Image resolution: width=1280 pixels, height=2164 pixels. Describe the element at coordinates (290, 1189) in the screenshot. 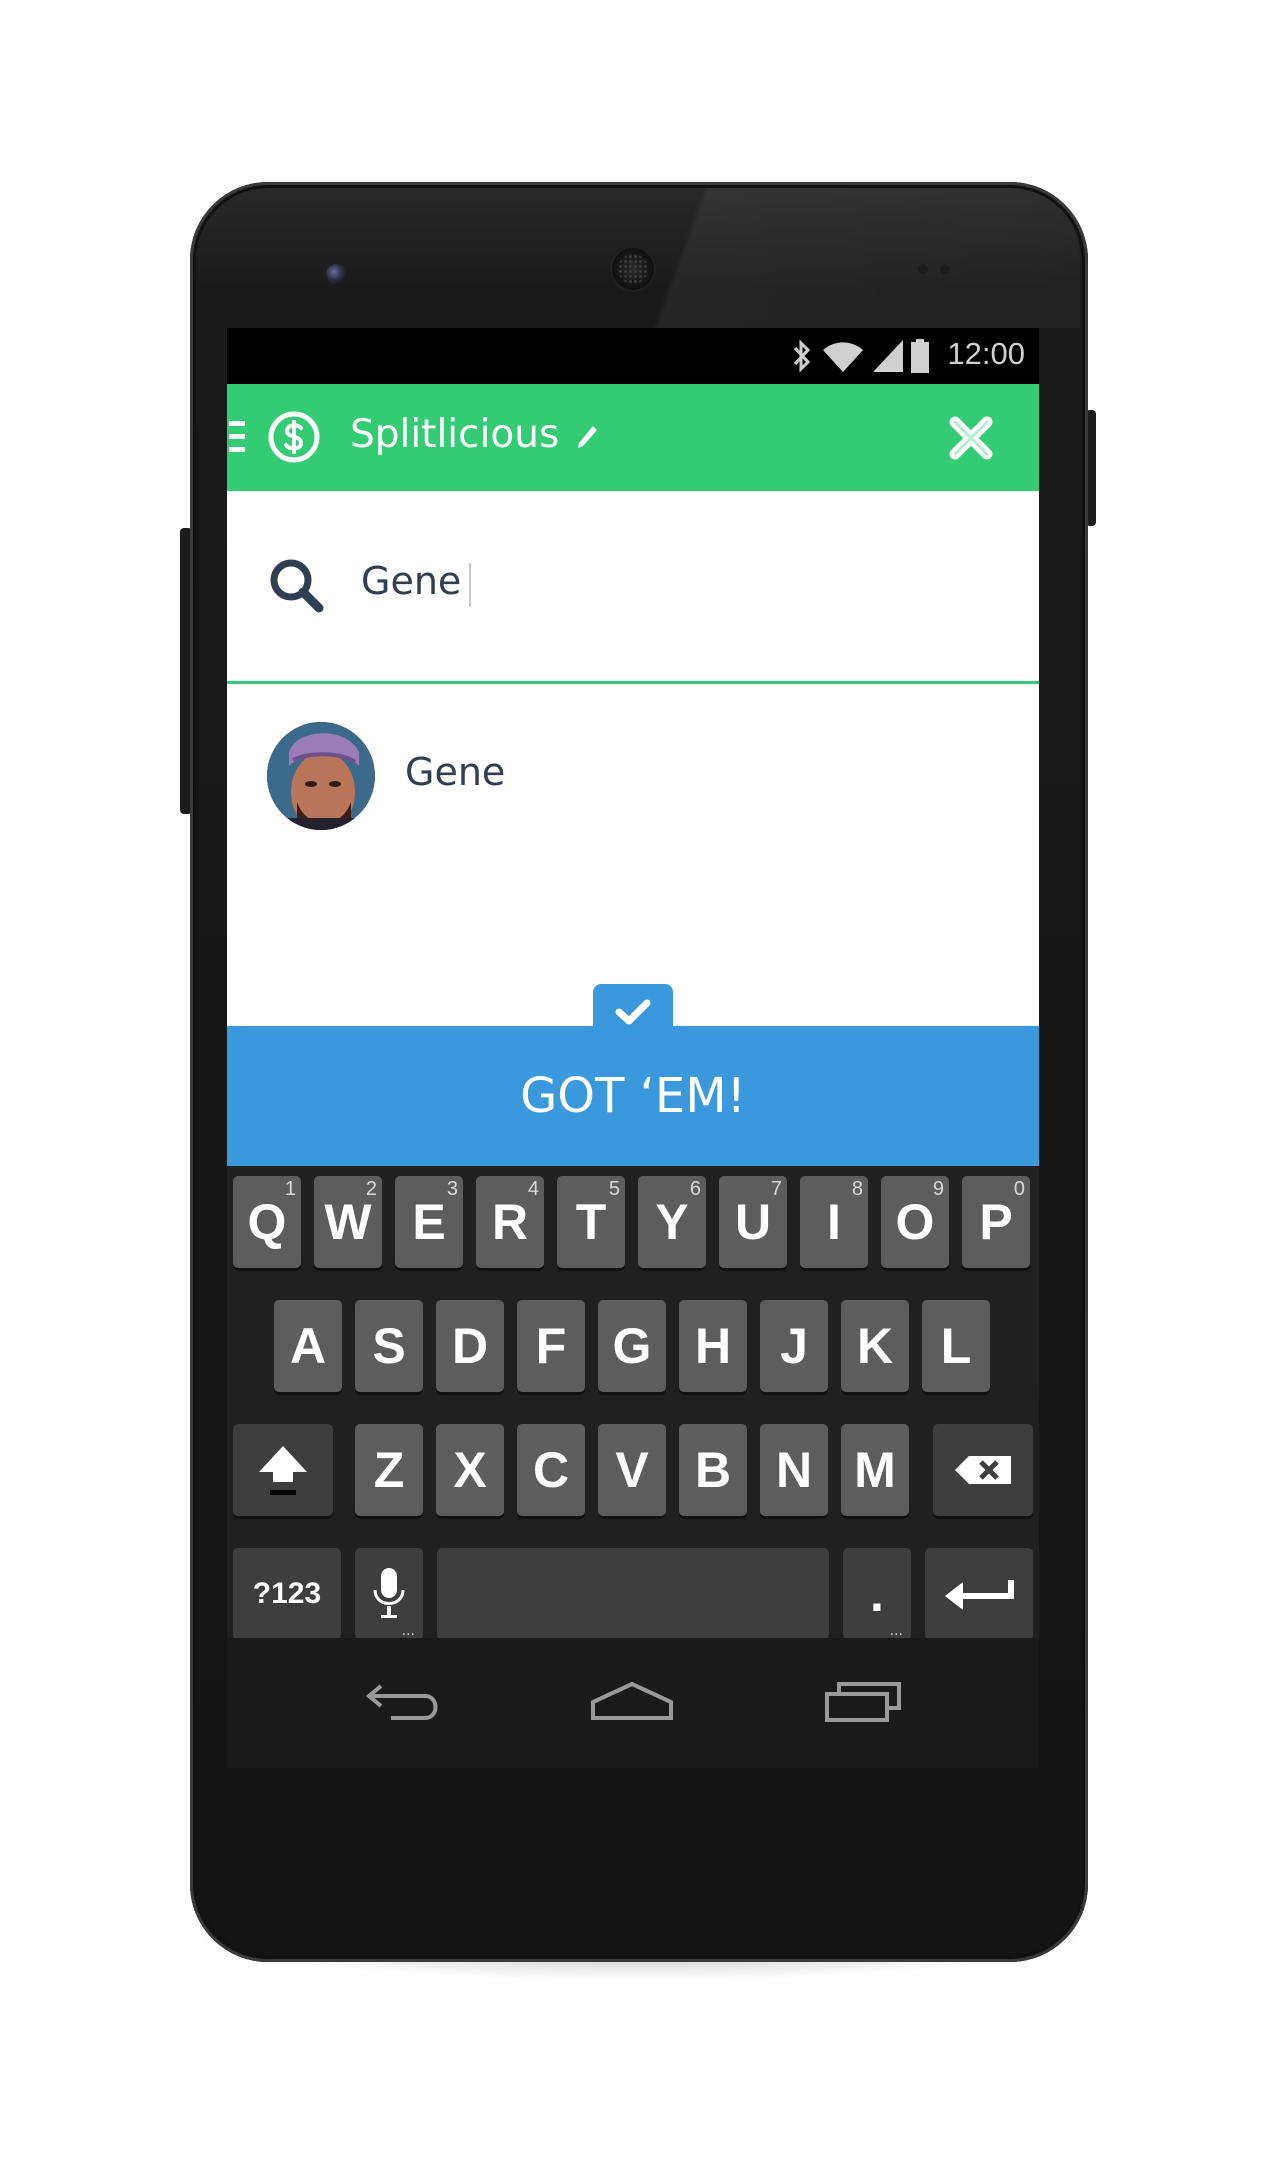

I see `key-hint: 1` at that location.